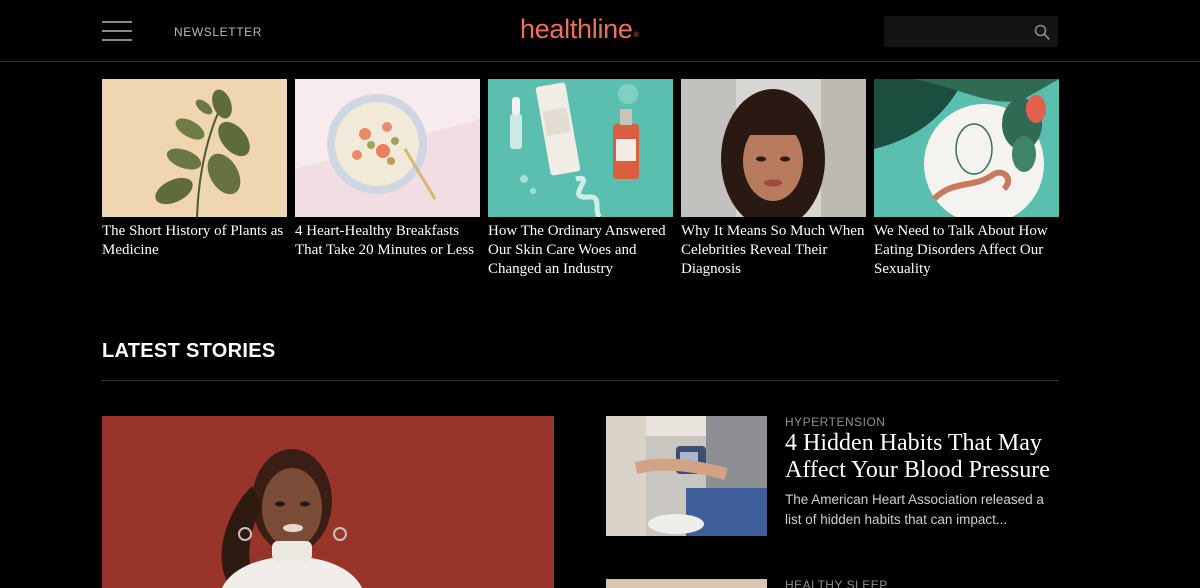  What do you see at coordinates (966, 148) in the screenshot?
I see `illustration-image` at bounding box center [966, 148].